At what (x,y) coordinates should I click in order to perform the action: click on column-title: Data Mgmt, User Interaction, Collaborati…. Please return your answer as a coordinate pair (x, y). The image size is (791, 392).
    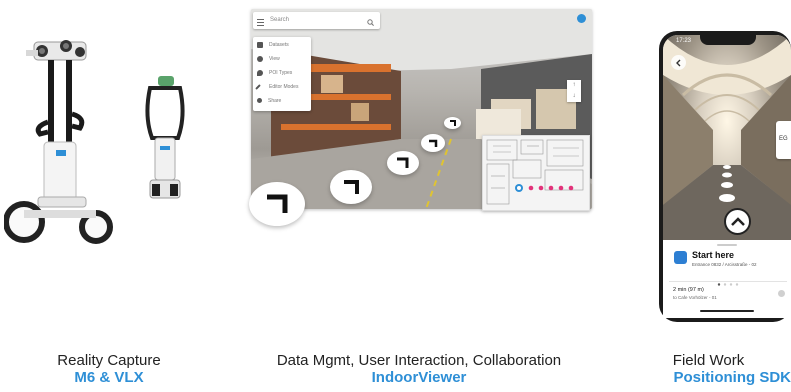
    Looking at the image, I should click on (419, 360).